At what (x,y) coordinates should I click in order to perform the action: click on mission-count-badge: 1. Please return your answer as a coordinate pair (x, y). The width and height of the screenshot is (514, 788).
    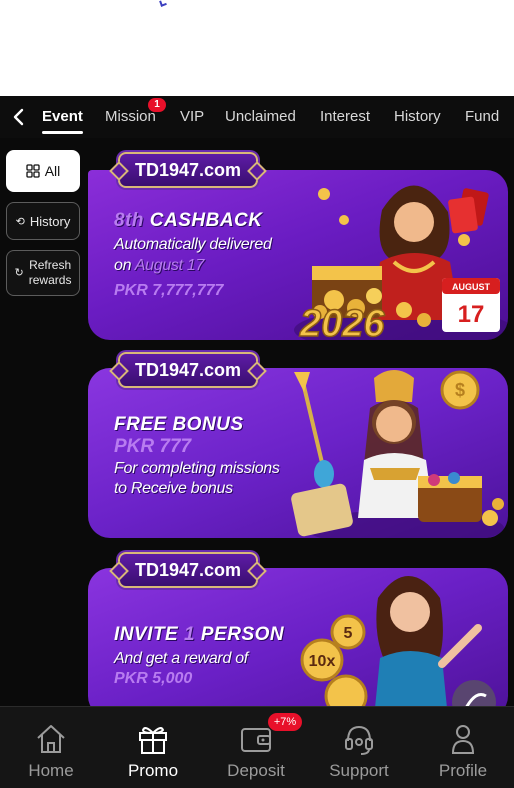
    Looking at the image, I should click on (157, 105).